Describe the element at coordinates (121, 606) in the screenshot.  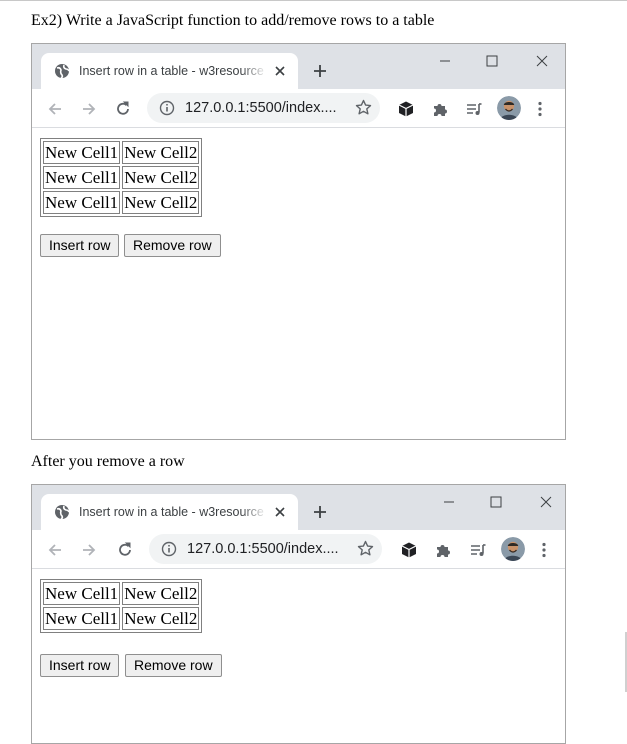
I see `data-table: New Cell1 New Cell2 New Cell1 New Cell2` at that location.